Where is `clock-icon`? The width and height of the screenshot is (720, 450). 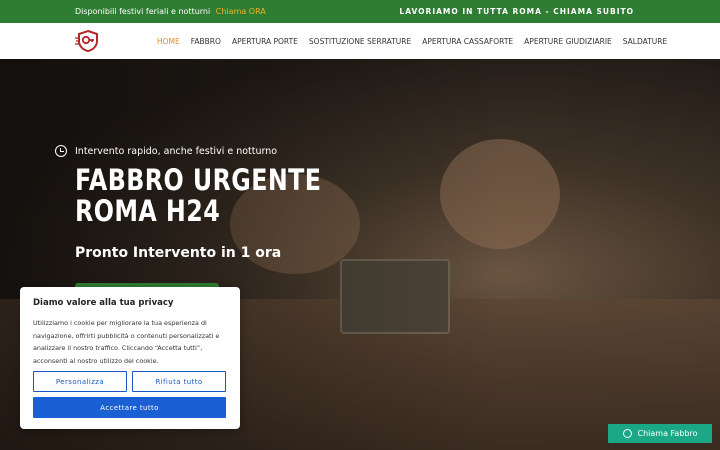 clock-icon is located at coordinates (61, 151).